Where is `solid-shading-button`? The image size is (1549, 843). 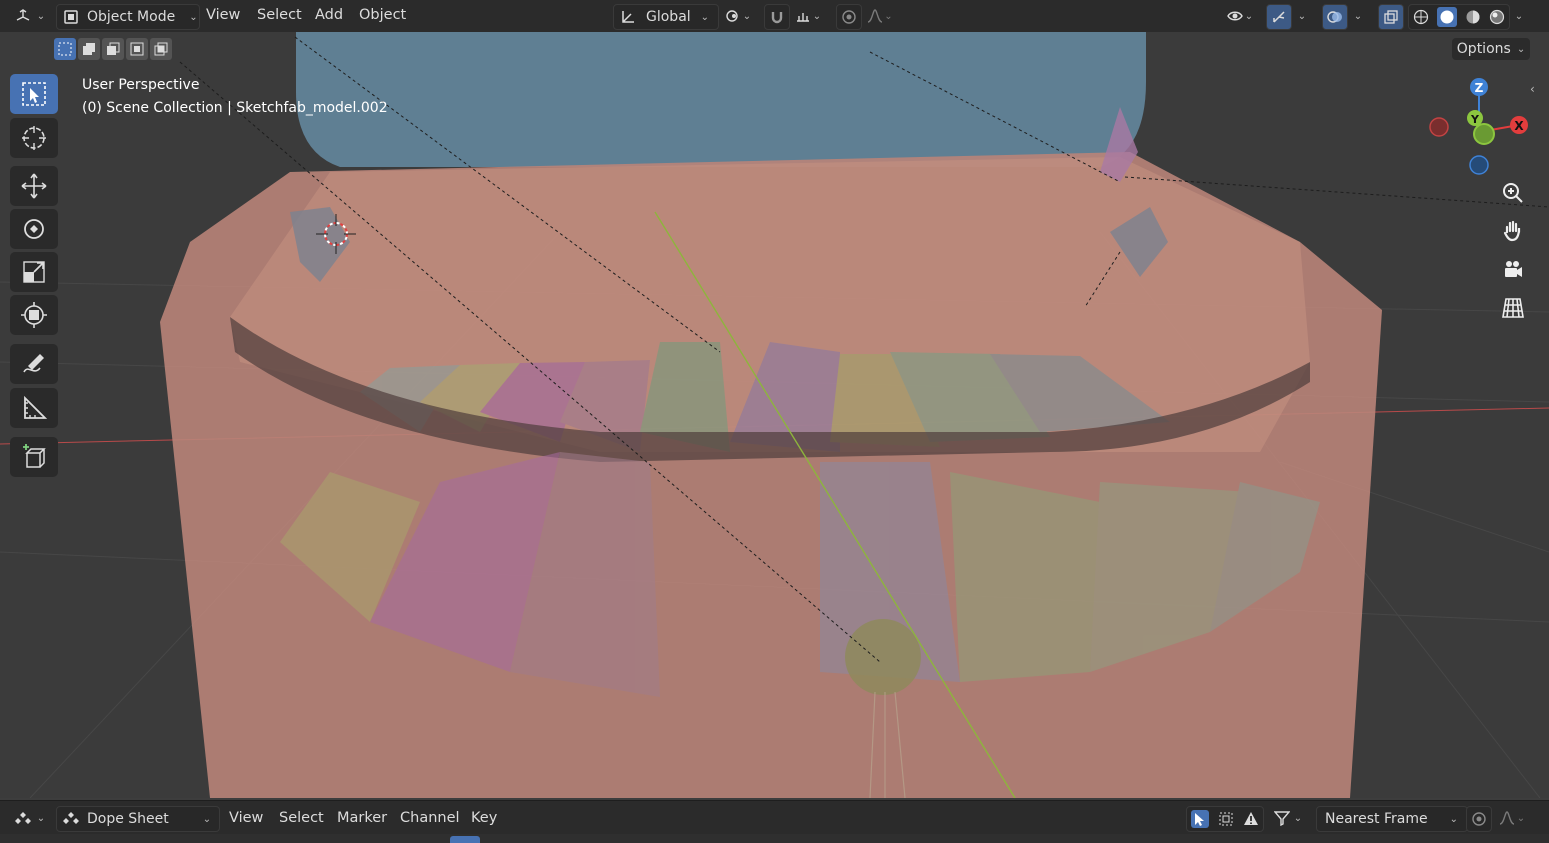 solid-shading-button is located at coordinates (1447, 17).